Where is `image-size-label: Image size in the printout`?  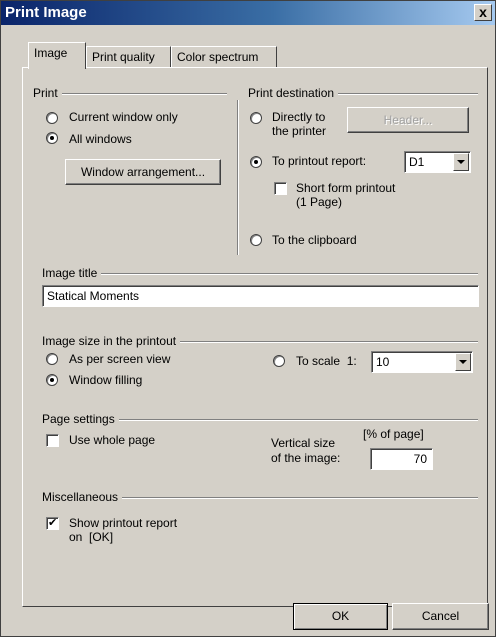 image-size-label: Image size in the printout is located at coordinates (111, 341).